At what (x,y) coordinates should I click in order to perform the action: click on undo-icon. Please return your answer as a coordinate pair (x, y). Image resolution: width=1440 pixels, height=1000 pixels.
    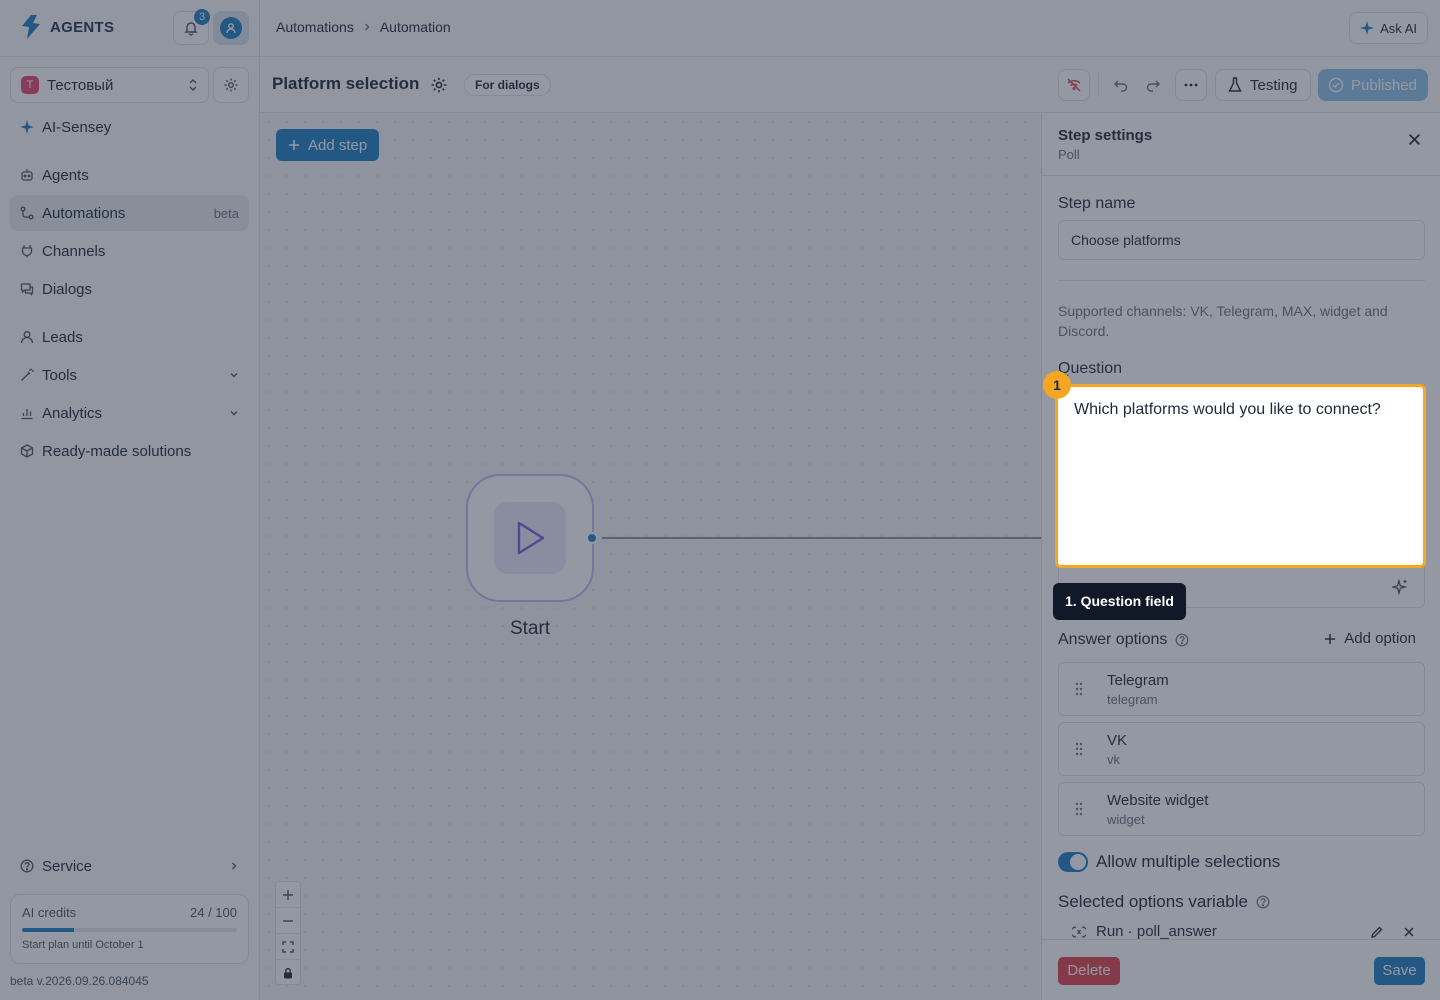
    Looking at the image, I should click on (1121, 86).